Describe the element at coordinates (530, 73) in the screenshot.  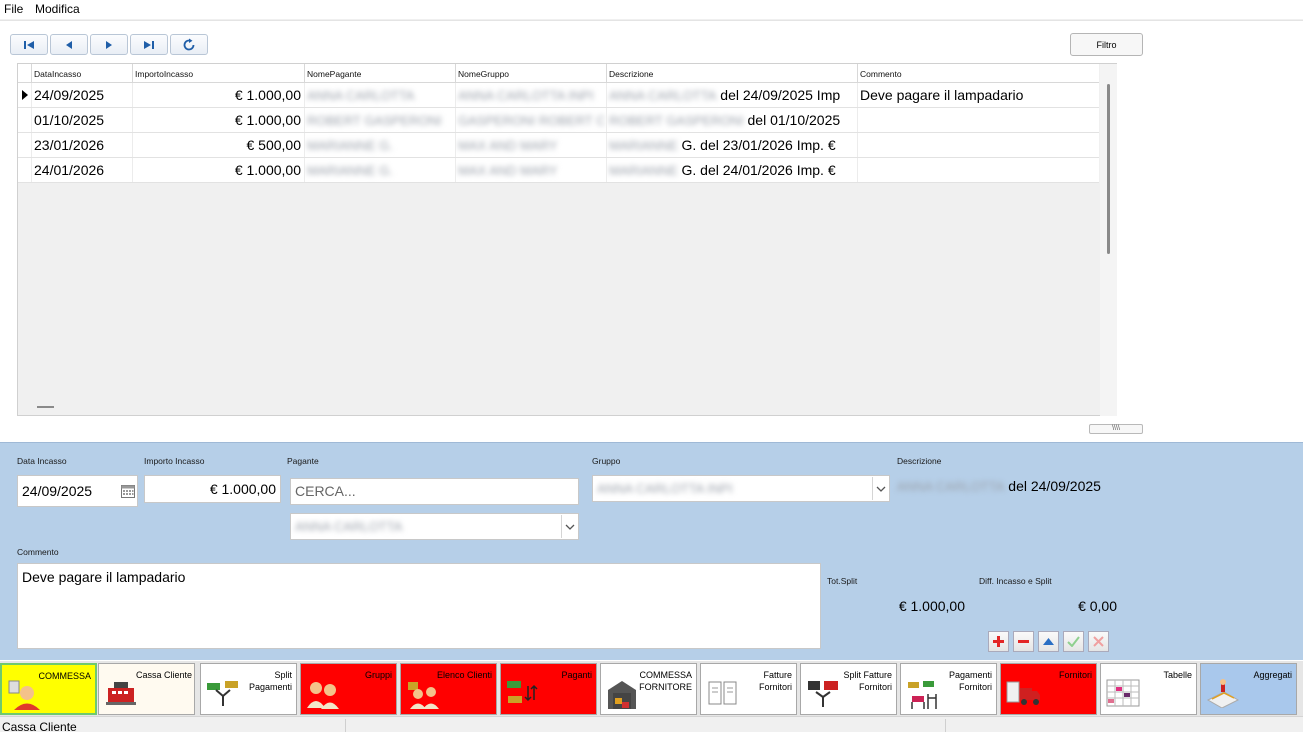
I see `column-header-gruppo: NomeGruppo` at that location.